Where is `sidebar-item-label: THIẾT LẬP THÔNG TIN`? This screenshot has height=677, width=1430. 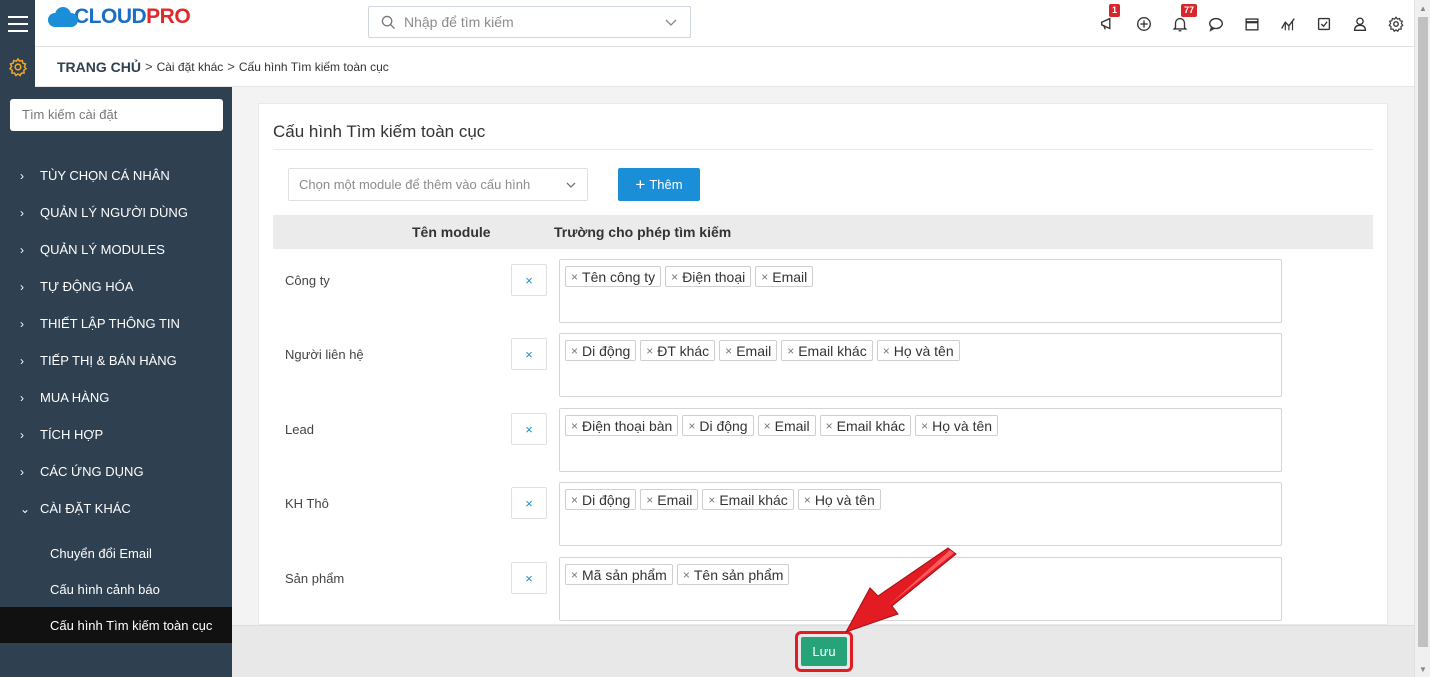 sidebar-item-label: THIẾT LẬP THÔNG TIN is located at coordinates (110, 323).